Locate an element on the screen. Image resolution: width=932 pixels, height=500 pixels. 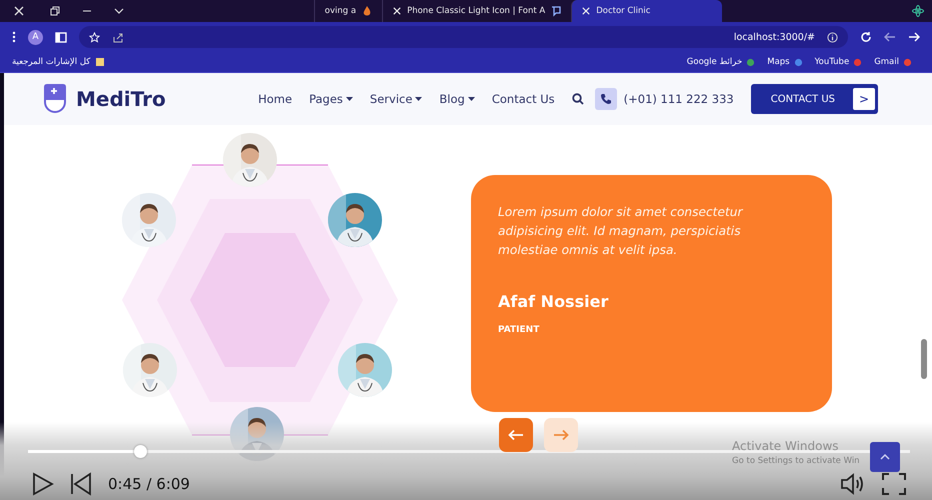
bookmarks-folder: كل الإشارات المرجعية is located at coordinates (51, 62).